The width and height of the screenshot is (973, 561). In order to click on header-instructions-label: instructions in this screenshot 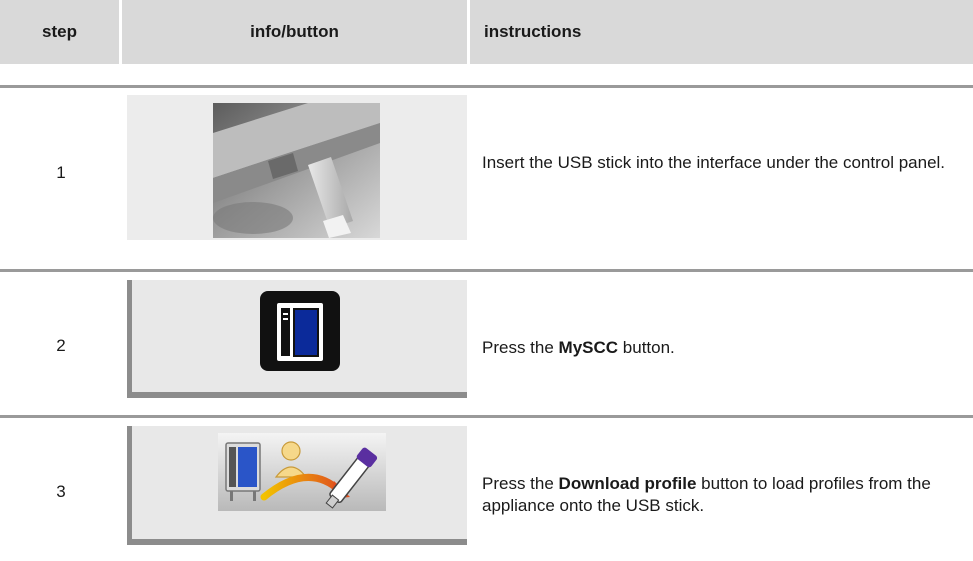, I will do `click(533, 31)`.